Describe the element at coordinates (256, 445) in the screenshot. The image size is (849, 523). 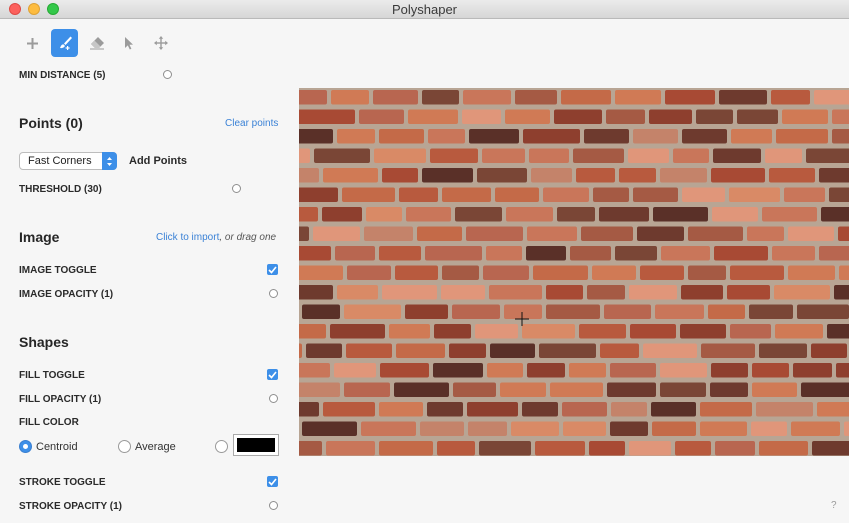
I see `fill-color-swatch` at that location.